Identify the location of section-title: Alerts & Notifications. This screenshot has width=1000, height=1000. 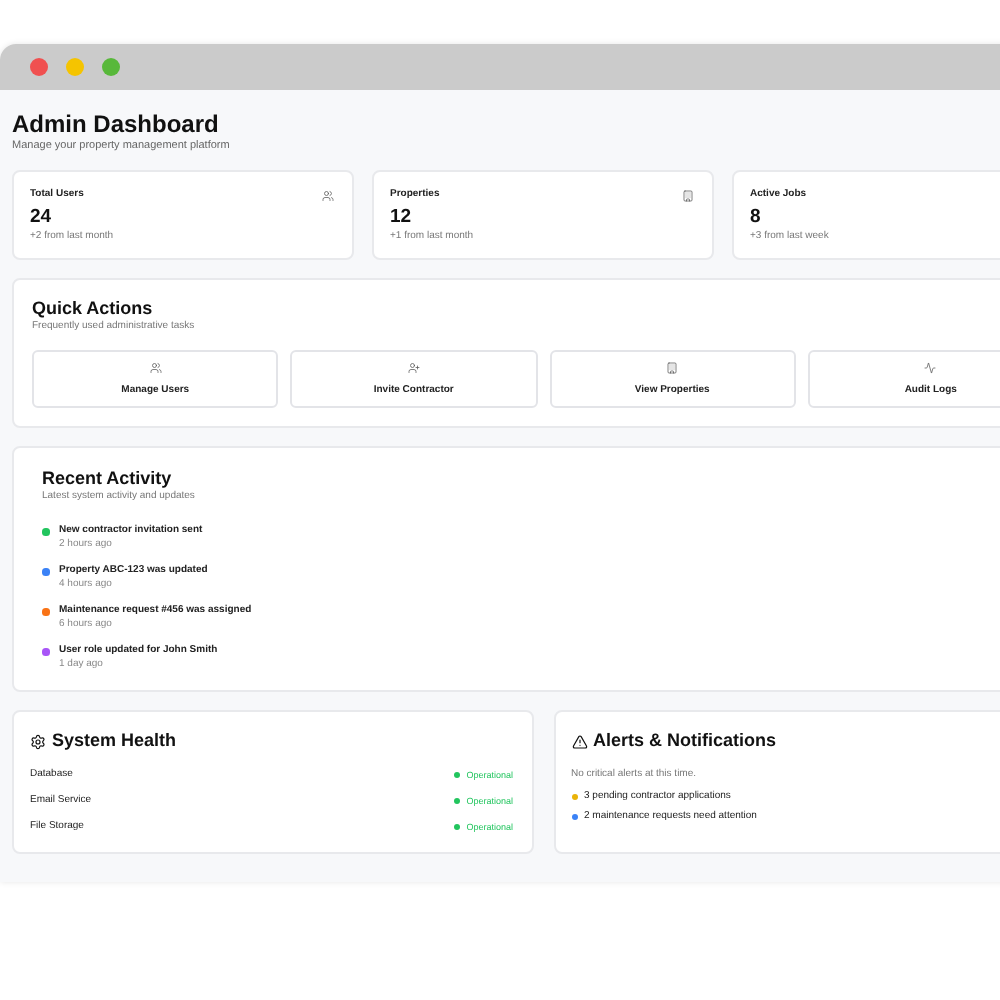
(685, 741).